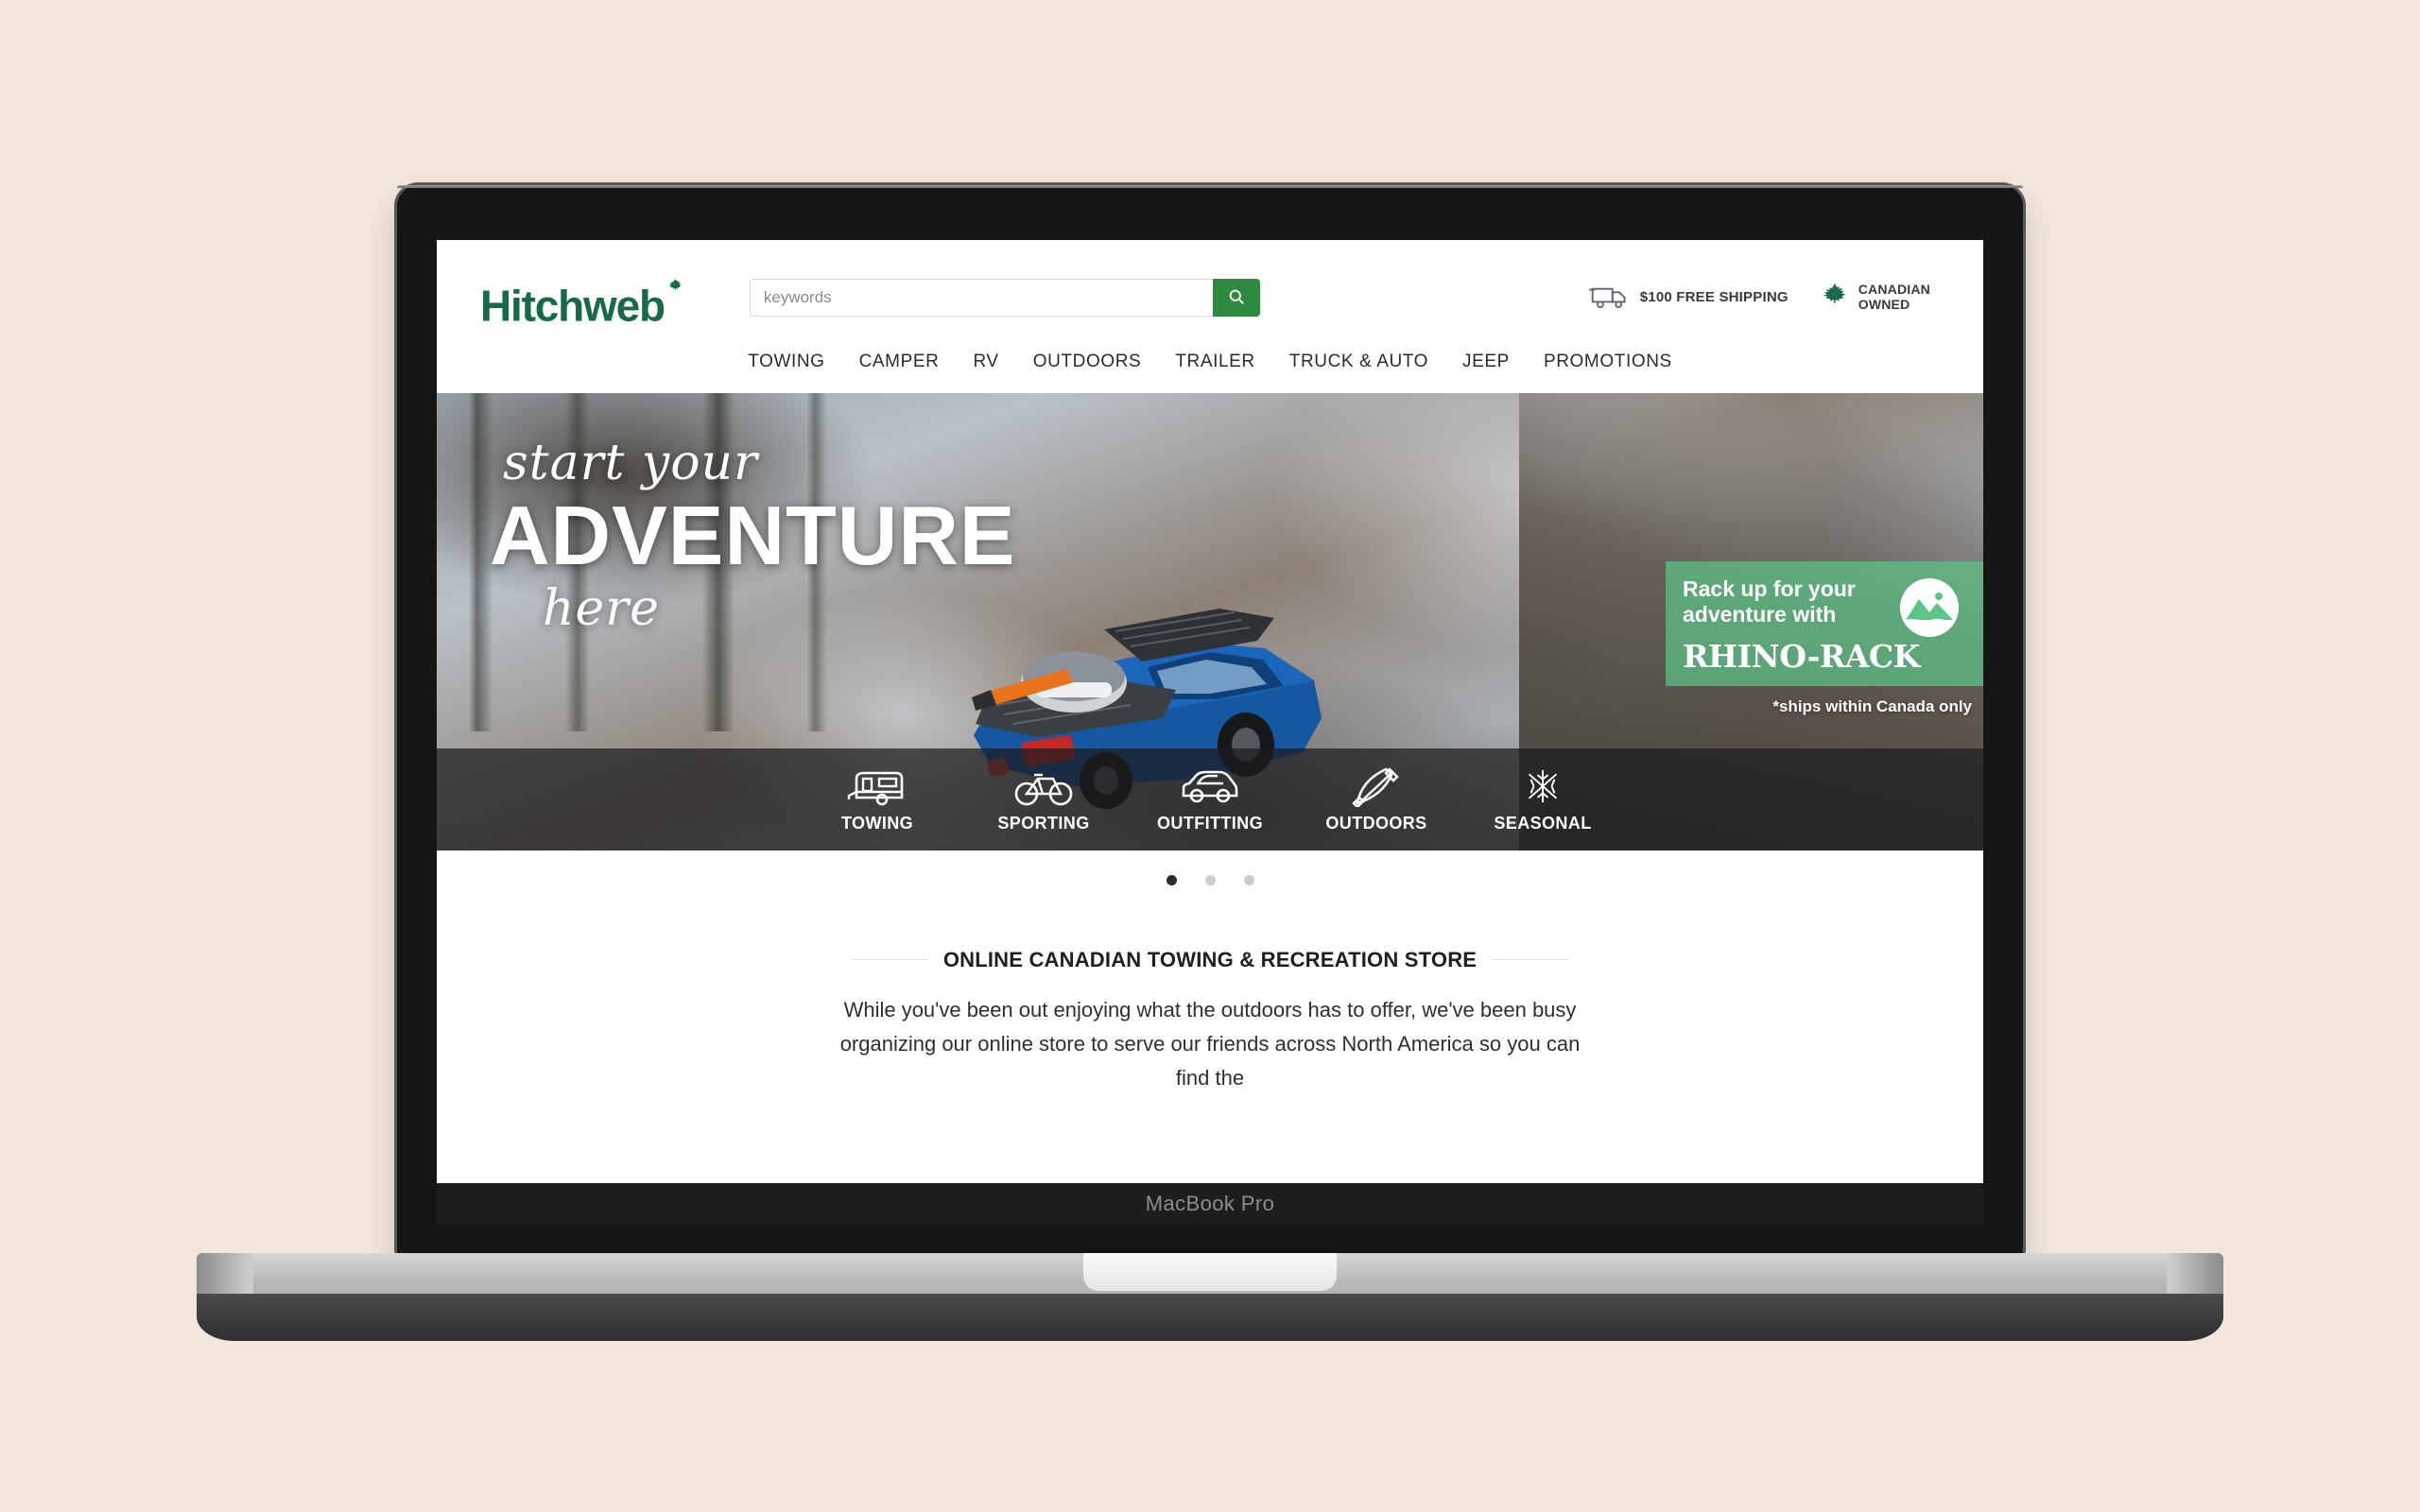 Image resolution: width=2420 pixels, height=1512 pixels. I want to click on category-seasonal: SEASONAL, so click(1542, 799).